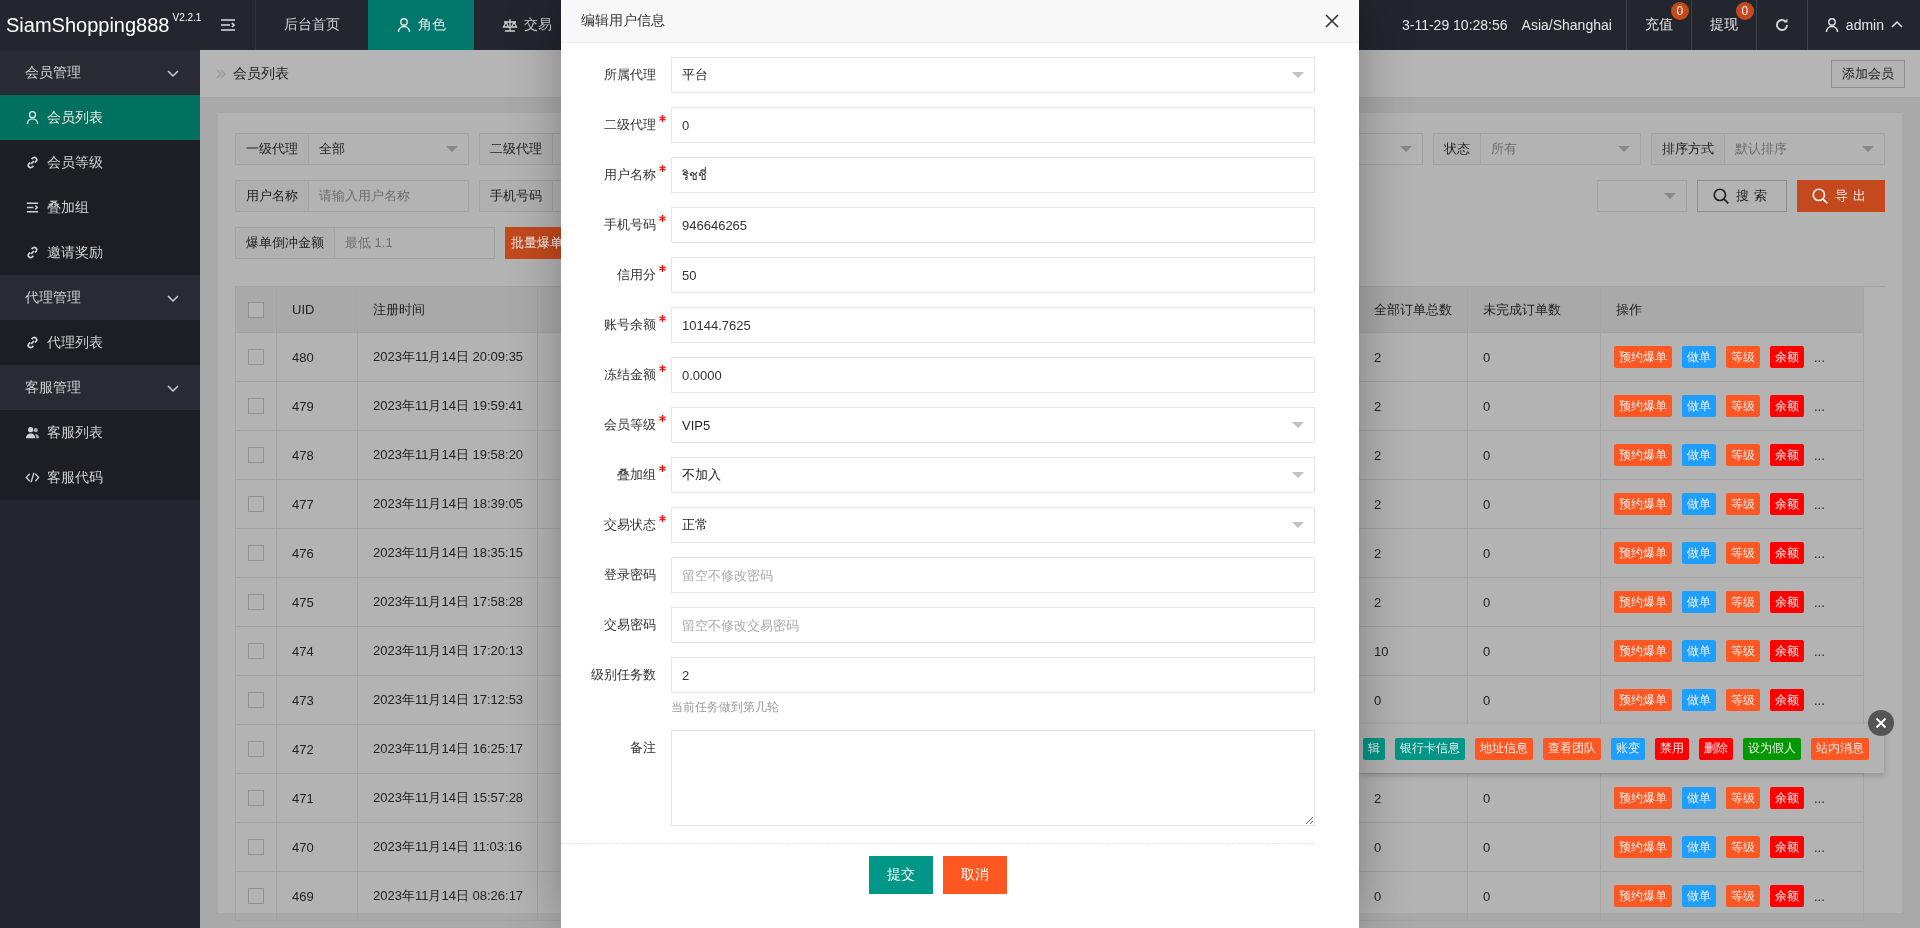 The width and height of the screenshot is (1920, 928). What do you see at coordinates (100, 117) in the screenshot?
I see `sidebar-item: 会员列表` at bounding box center [100, 117].